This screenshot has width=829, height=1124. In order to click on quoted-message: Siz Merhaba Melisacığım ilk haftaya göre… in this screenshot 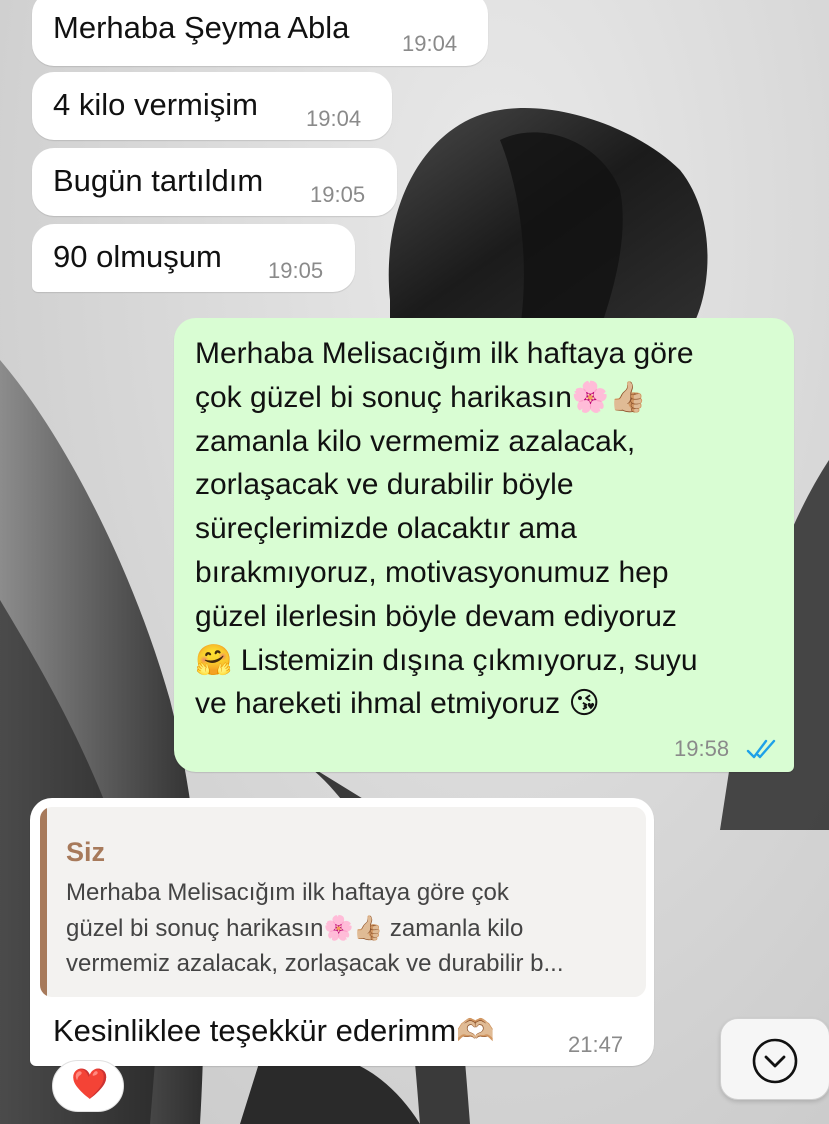, I will do `click(343, 902)`.